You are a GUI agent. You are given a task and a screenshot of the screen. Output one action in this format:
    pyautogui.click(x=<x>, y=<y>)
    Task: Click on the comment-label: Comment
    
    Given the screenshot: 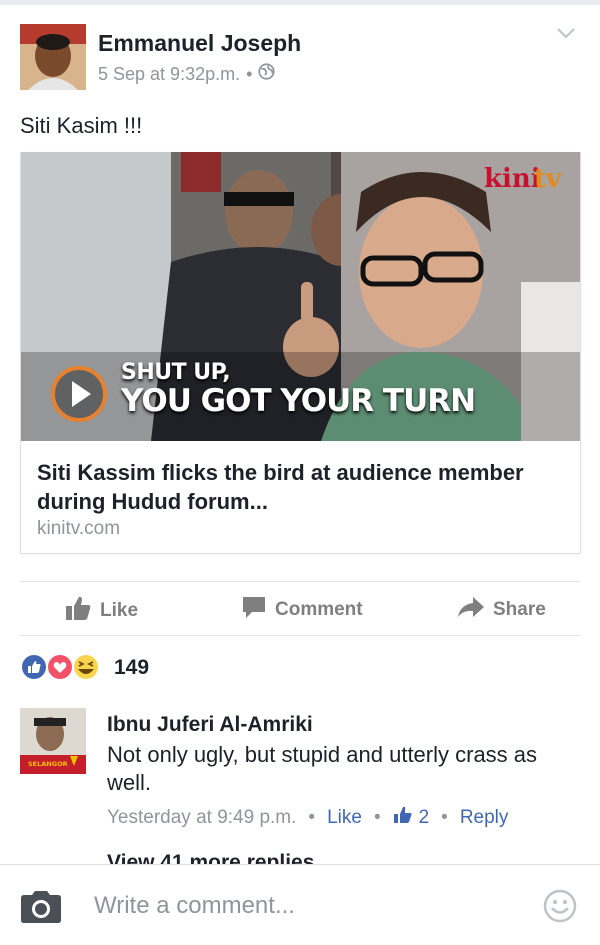 What is the action you would take?
    pyautogui.click(x=319, y=609)
    